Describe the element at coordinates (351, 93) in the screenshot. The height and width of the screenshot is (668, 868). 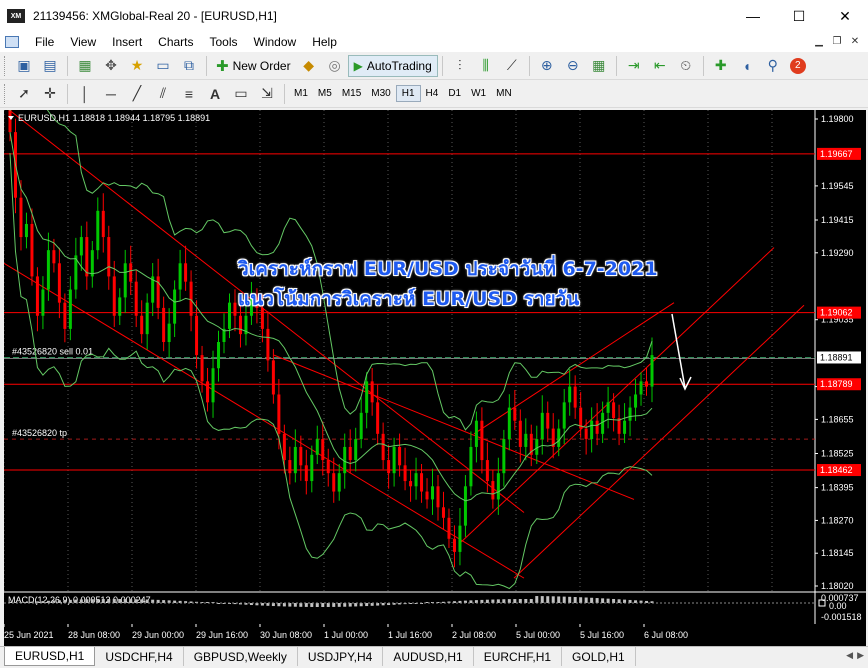
I see `timeframe-m15: M15` at that location.